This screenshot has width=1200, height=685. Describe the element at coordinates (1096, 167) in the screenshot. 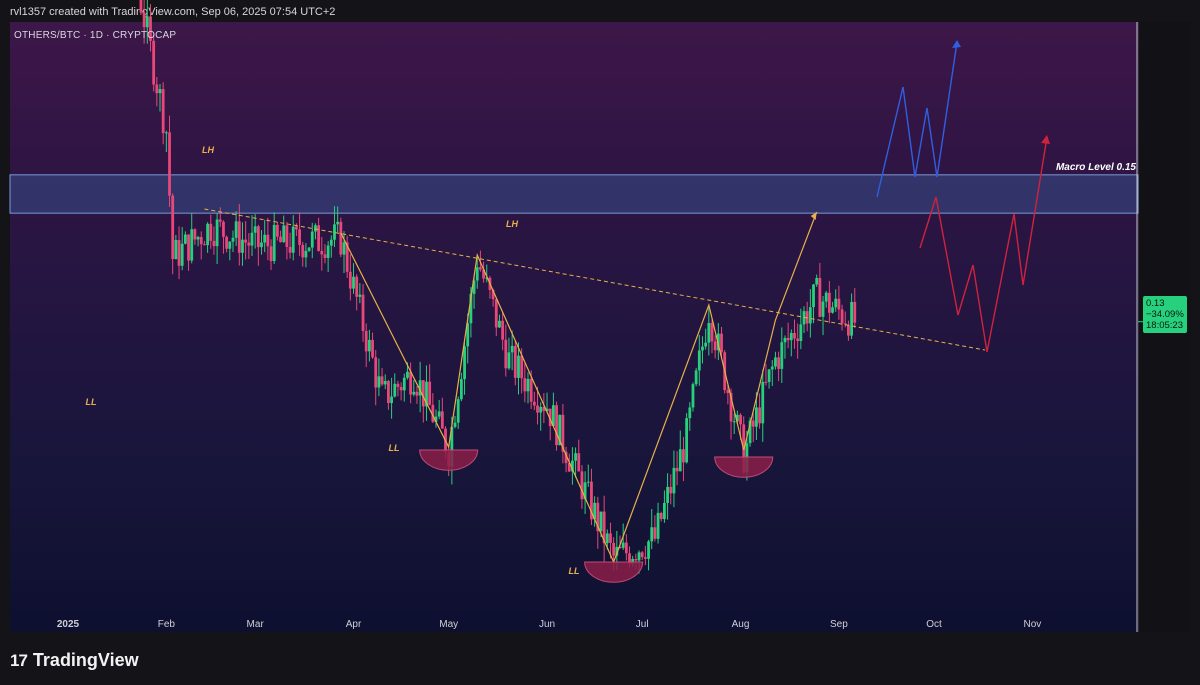

I see `macro-level-label: Macro Level 0.15` at that location.